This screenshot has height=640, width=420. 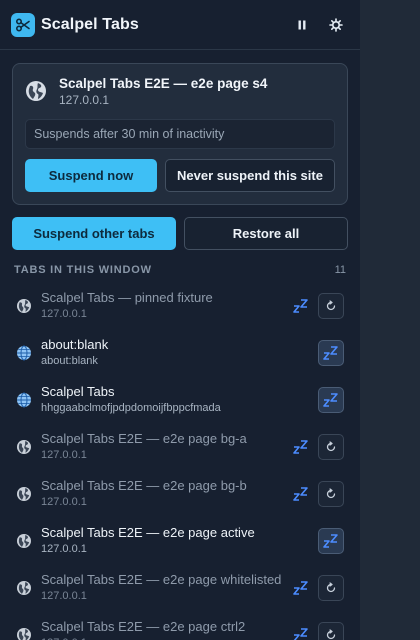 I want to click on pause-button, so click(x=302, y=25).